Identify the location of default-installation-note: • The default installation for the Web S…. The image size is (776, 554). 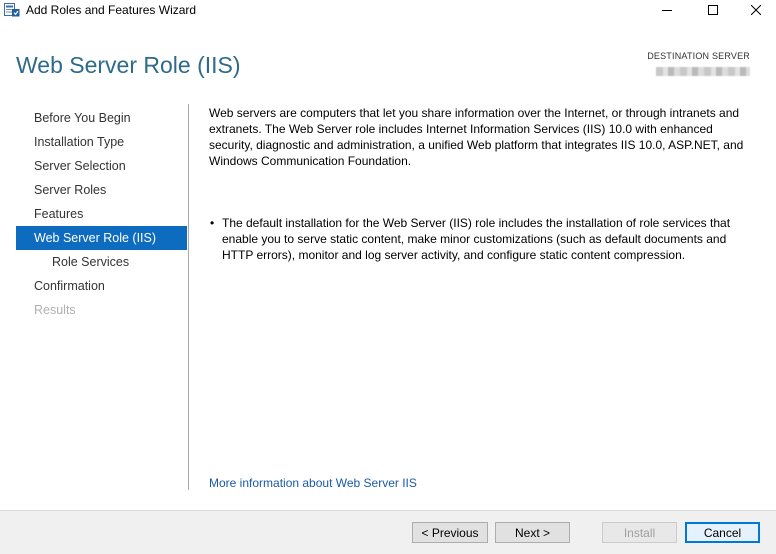
(483, 239).